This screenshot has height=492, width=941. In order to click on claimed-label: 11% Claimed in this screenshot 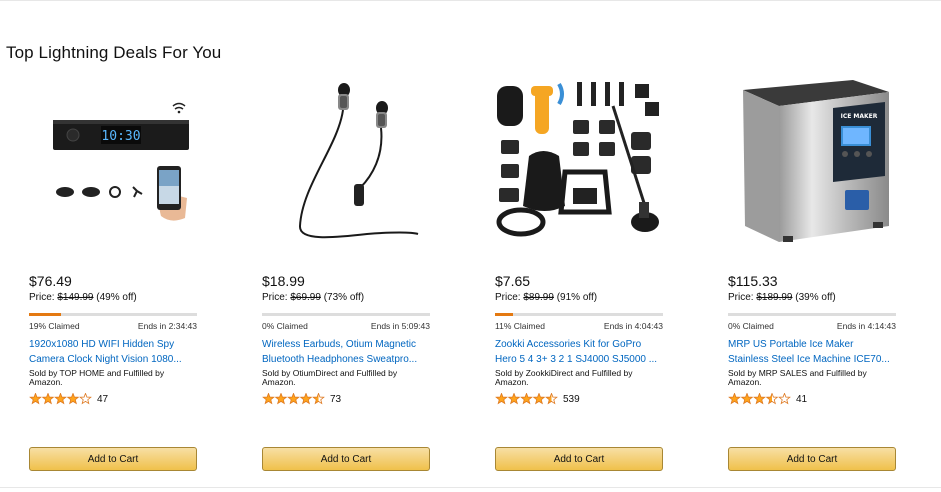, I will do `click(520, 326)`.